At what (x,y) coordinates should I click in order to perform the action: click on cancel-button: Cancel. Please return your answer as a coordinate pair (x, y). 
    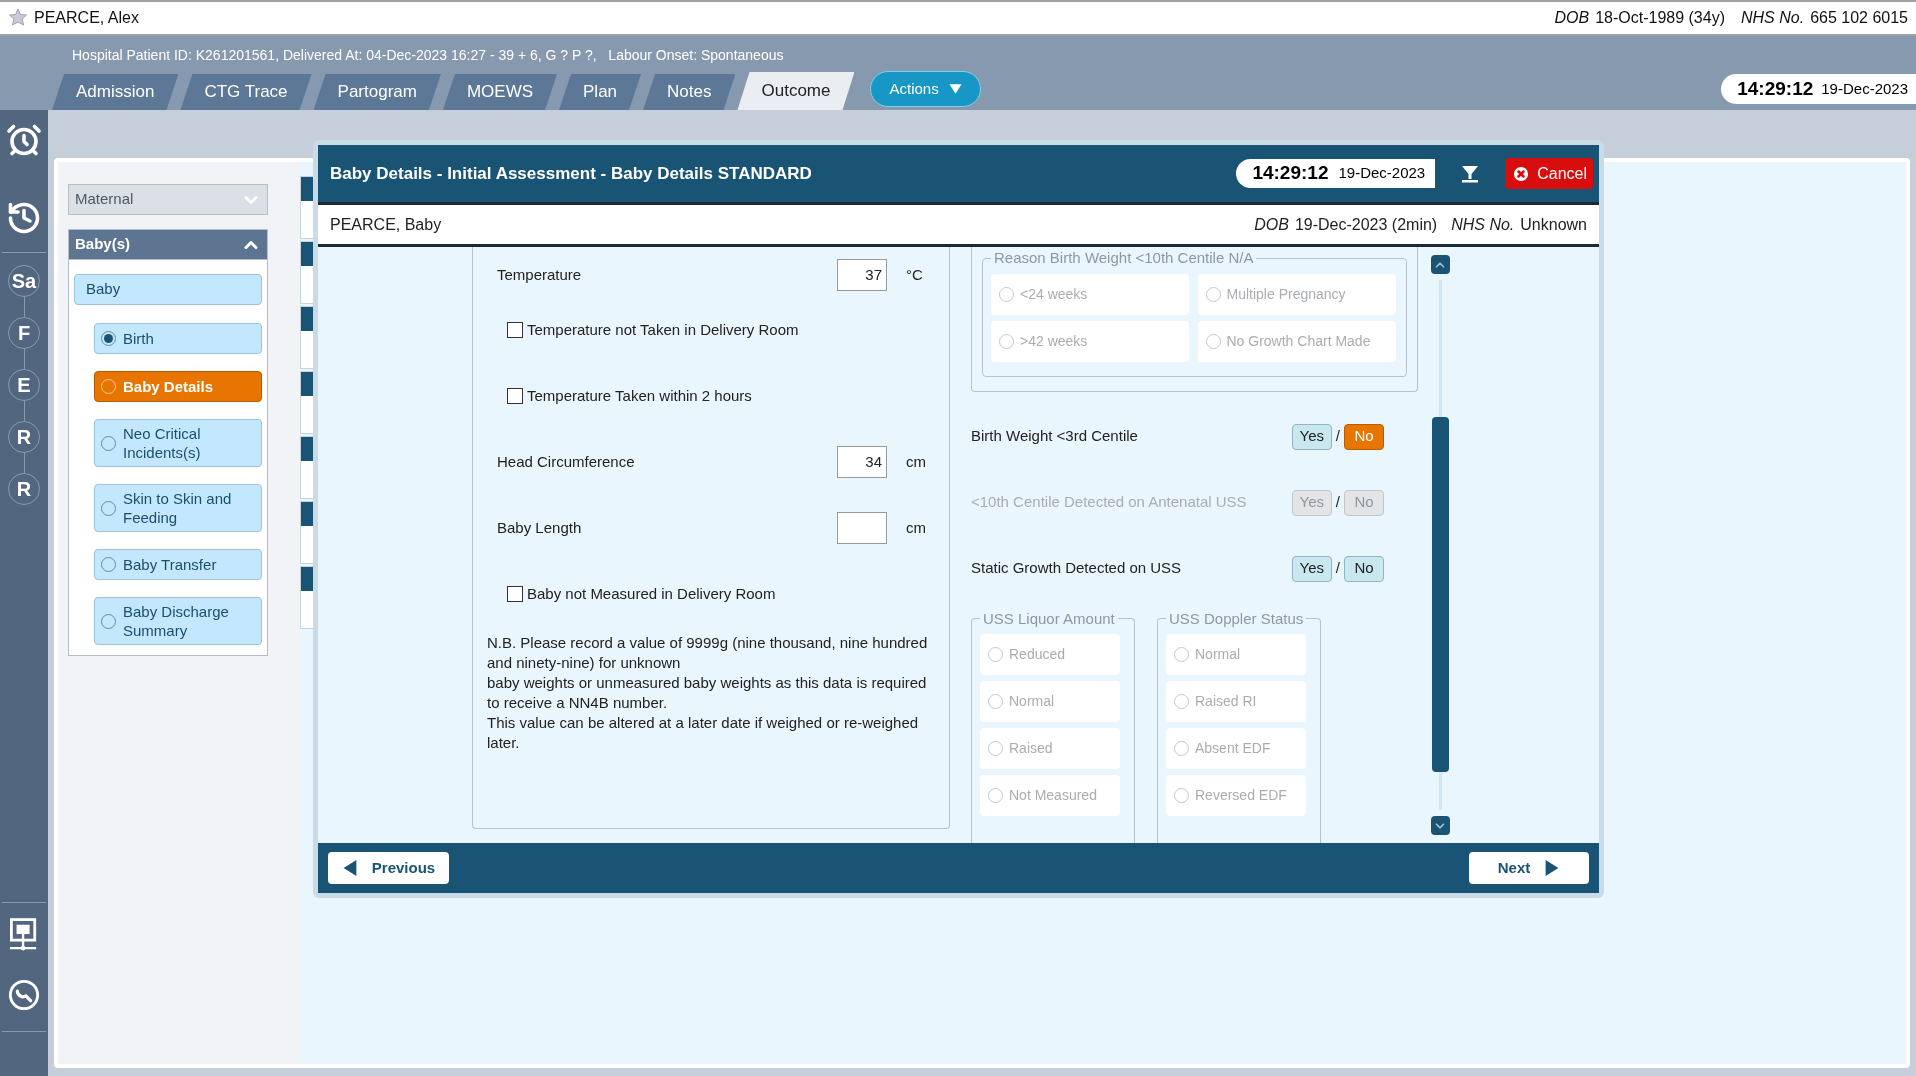
    Looking at the image, I should click on (1549, 173).